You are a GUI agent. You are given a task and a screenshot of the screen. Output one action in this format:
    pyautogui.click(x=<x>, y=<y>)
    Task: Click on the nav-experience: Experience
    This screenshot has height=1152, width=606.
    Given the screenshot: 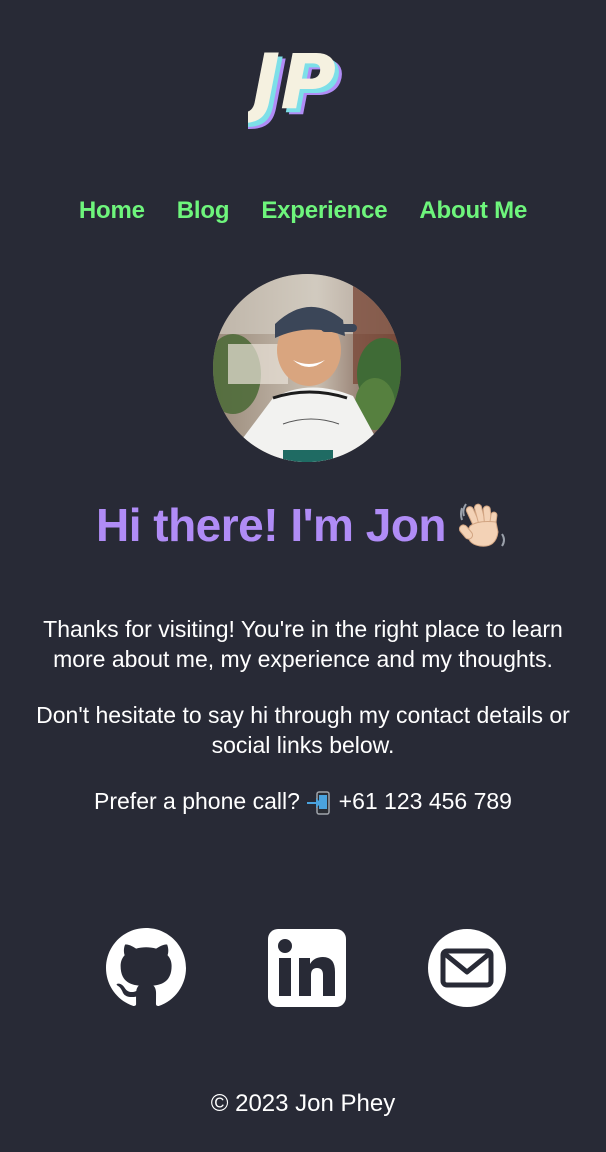 What is the action you would take?
    pyautogui.click(x=324, y=211)
    